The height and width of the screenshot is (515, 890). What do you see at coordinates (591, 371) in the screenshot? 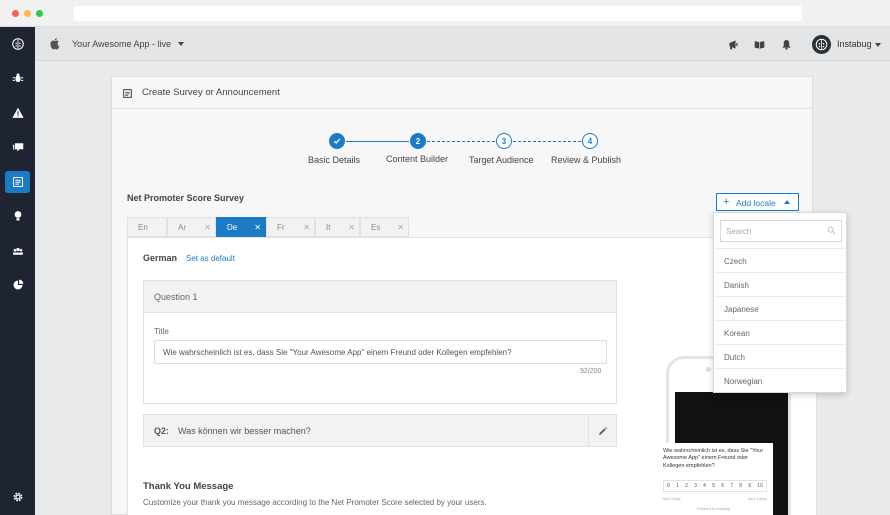
I see `char-count: 92/200` at bounding box center [591, 371].